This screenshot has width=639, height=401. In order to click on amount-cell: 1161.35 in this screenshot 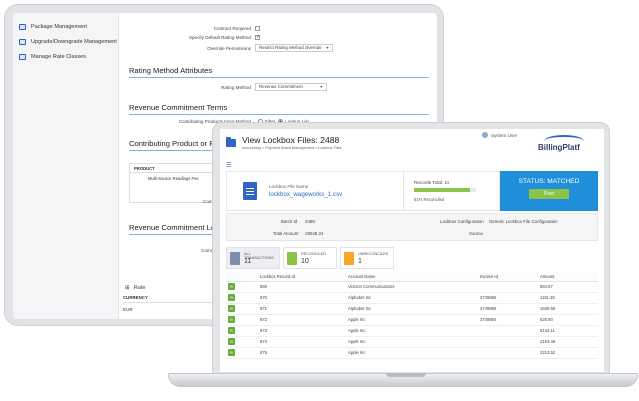, I will do `click(568, 298)`.